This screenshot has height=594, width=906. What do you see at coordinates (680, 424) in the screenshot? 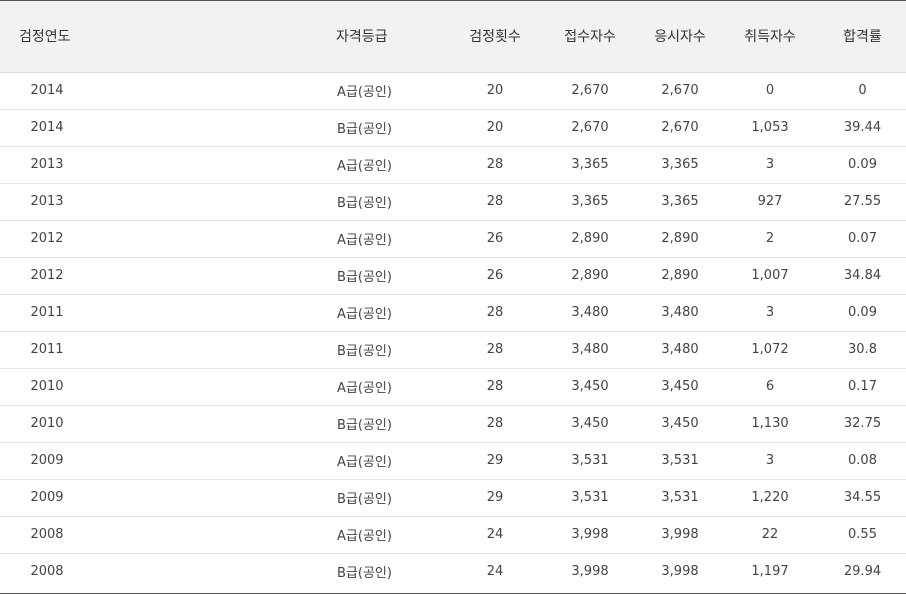
I see `cell-examinees: 3,450` at bounding box center [680, 424].